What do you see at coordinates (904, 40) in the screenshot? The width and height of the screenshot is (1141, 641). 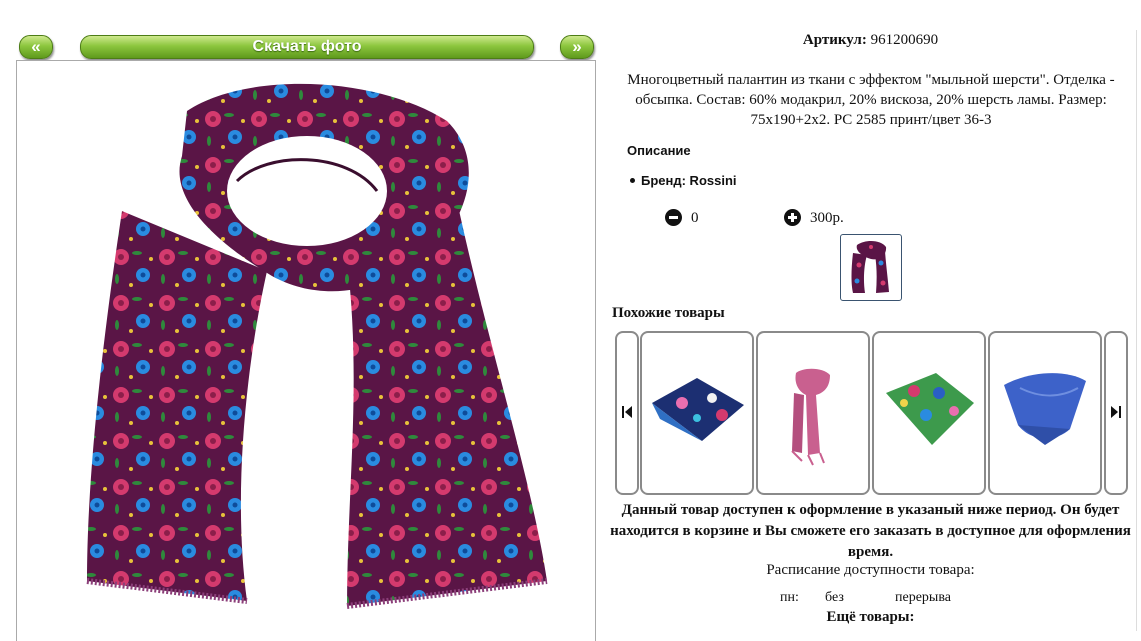 I see `article-value: 961200690` at bounding box center [904, 40].